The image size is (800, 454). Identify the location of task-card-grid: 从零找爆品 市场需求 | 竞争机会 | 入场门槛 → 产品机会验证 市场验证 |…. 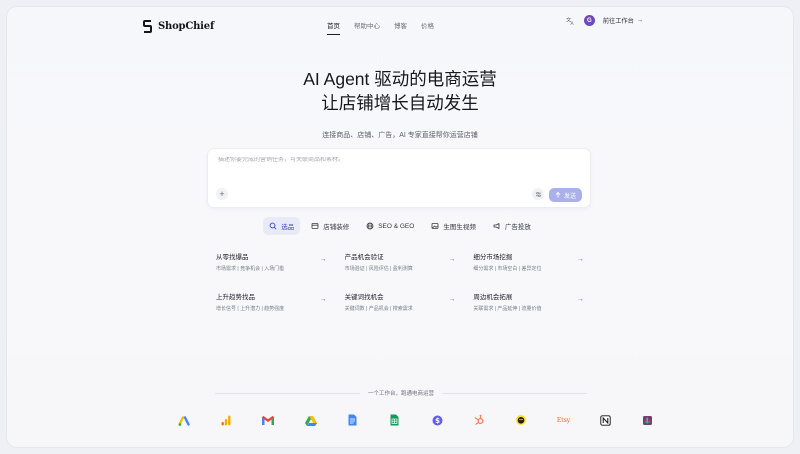
(400, 282).